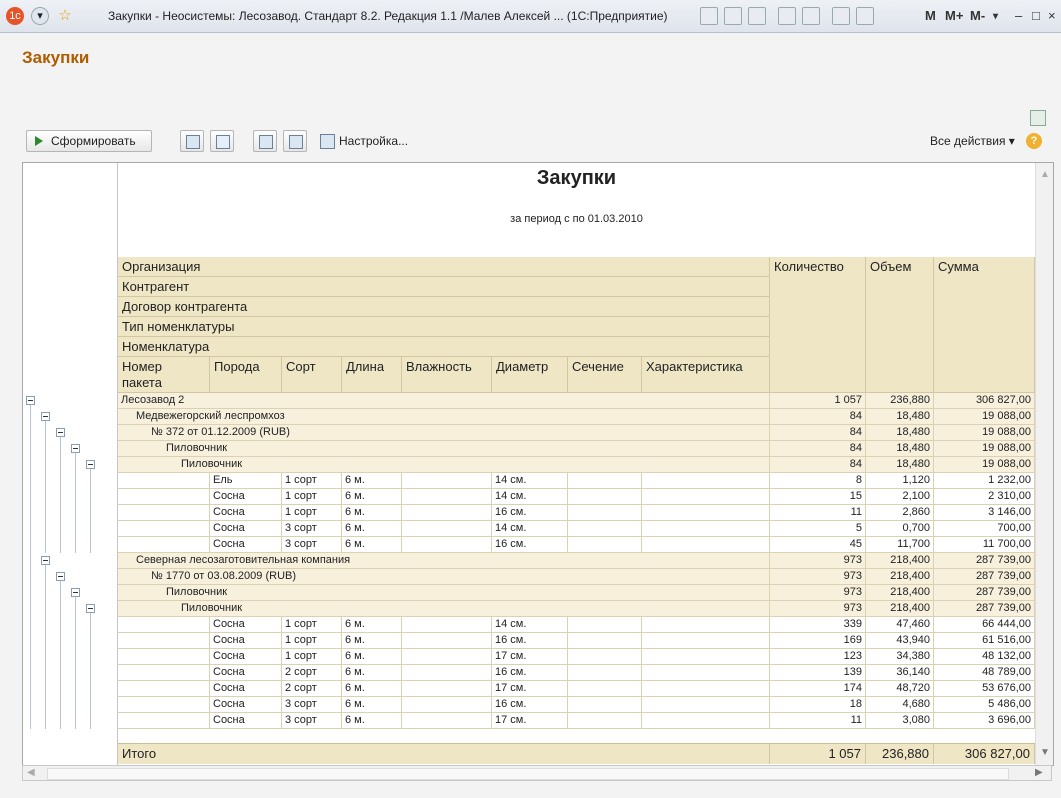 The image size is (1061, 798). I want to click on variant-button, so click(295, 141).